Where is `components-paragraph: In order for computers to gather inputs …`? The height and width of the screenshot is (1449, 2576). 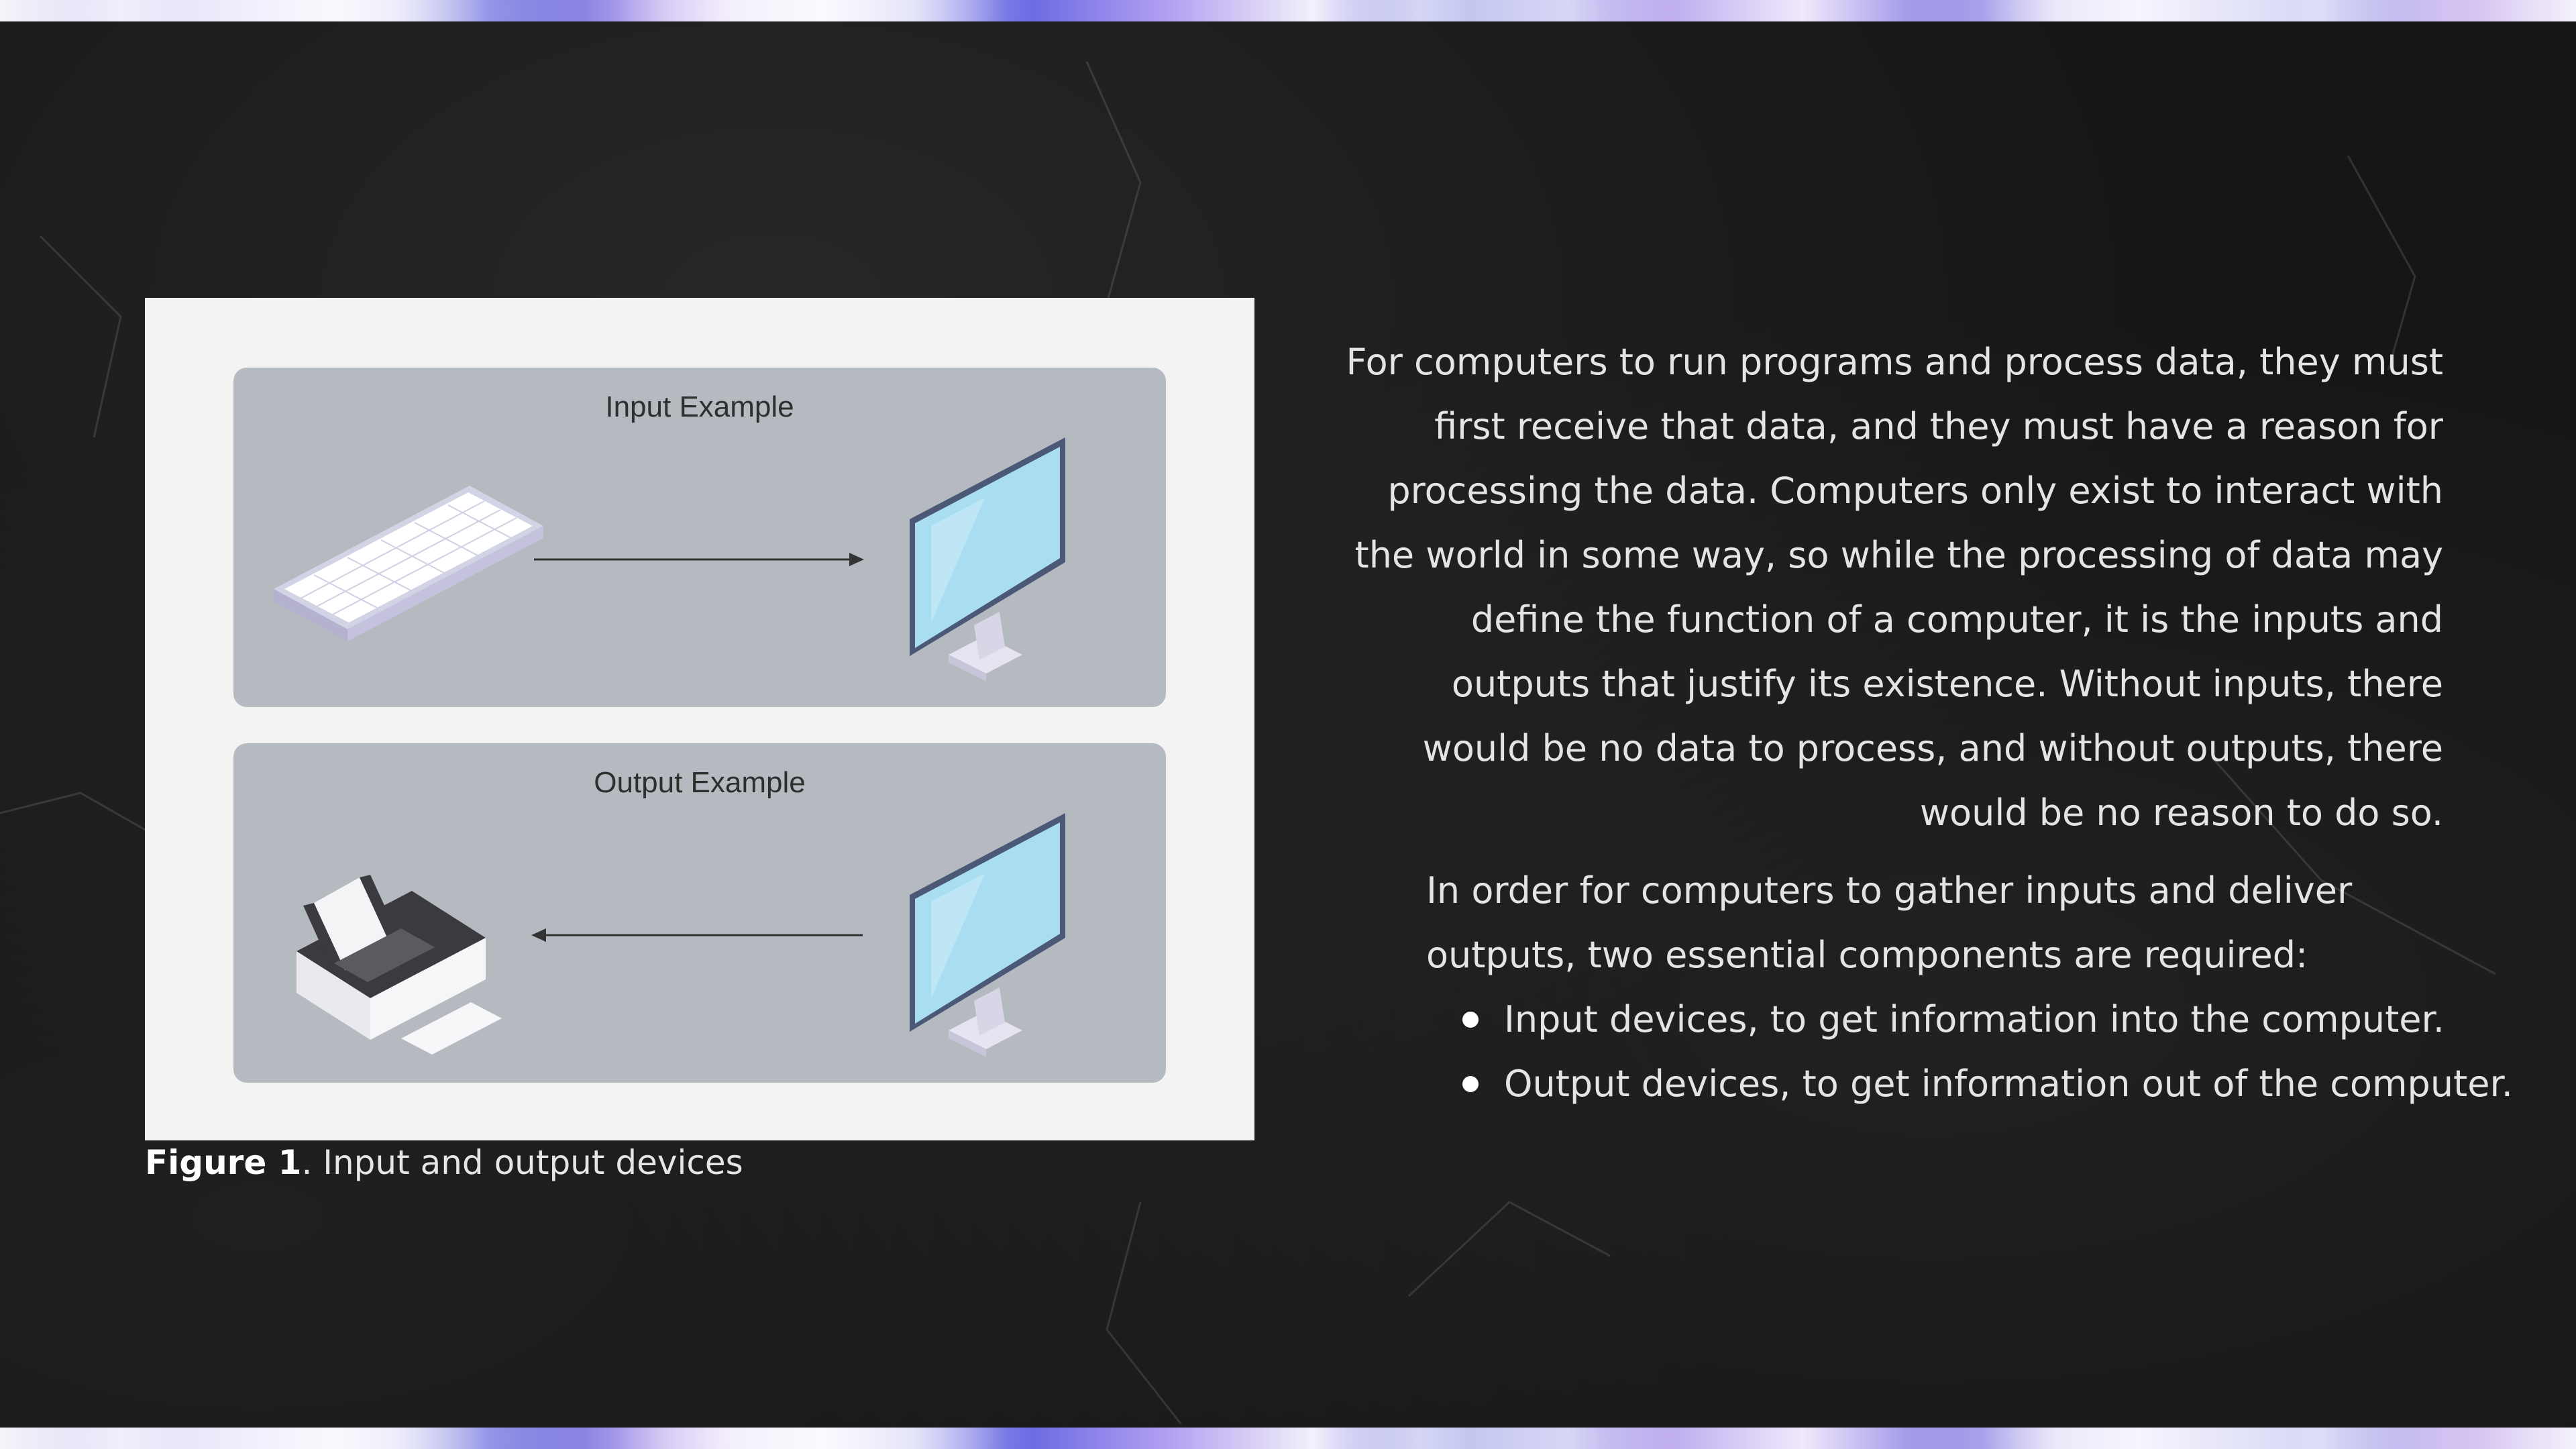
components-paragraph: In order for computers to gather inputs … is located at coordinates (1889, 922).